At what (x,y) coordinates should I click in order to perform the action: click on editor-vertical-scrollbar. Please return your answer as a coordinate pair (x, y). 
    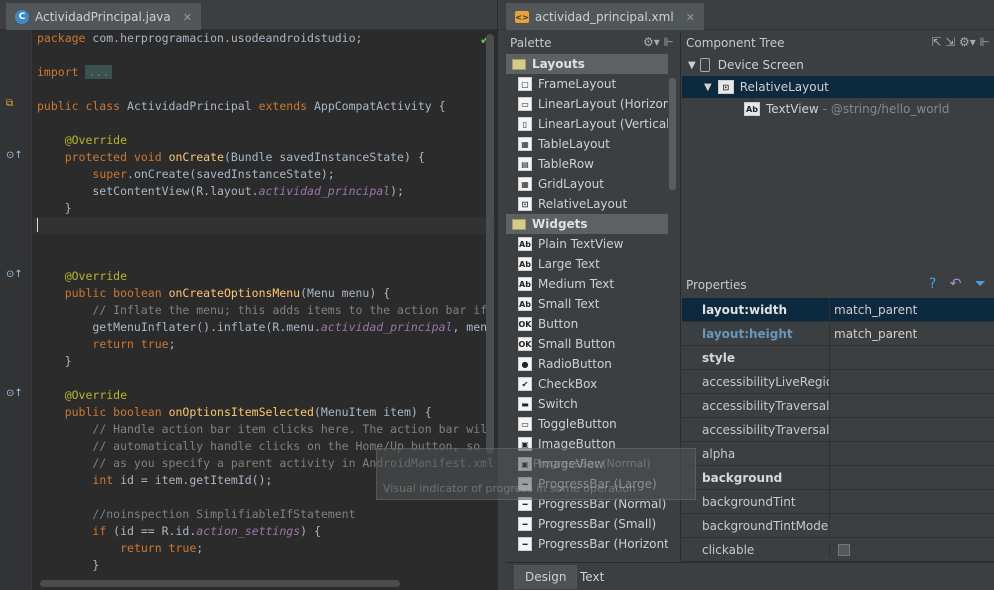
    Looking at the image, I should click on (490, 244).